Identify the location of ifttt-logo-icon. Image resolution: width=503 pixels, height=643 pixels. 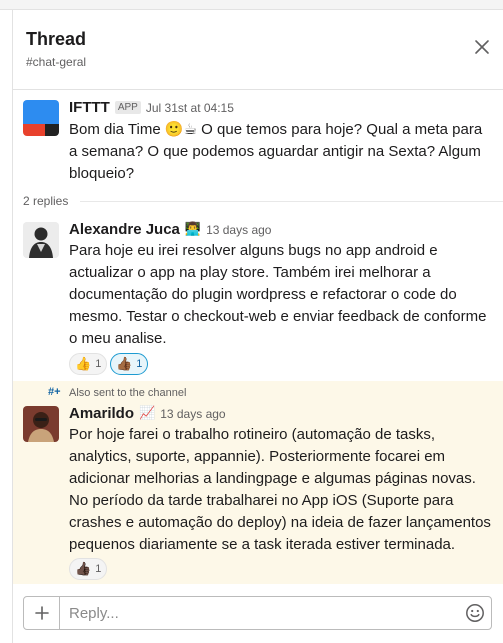
(41, 118).